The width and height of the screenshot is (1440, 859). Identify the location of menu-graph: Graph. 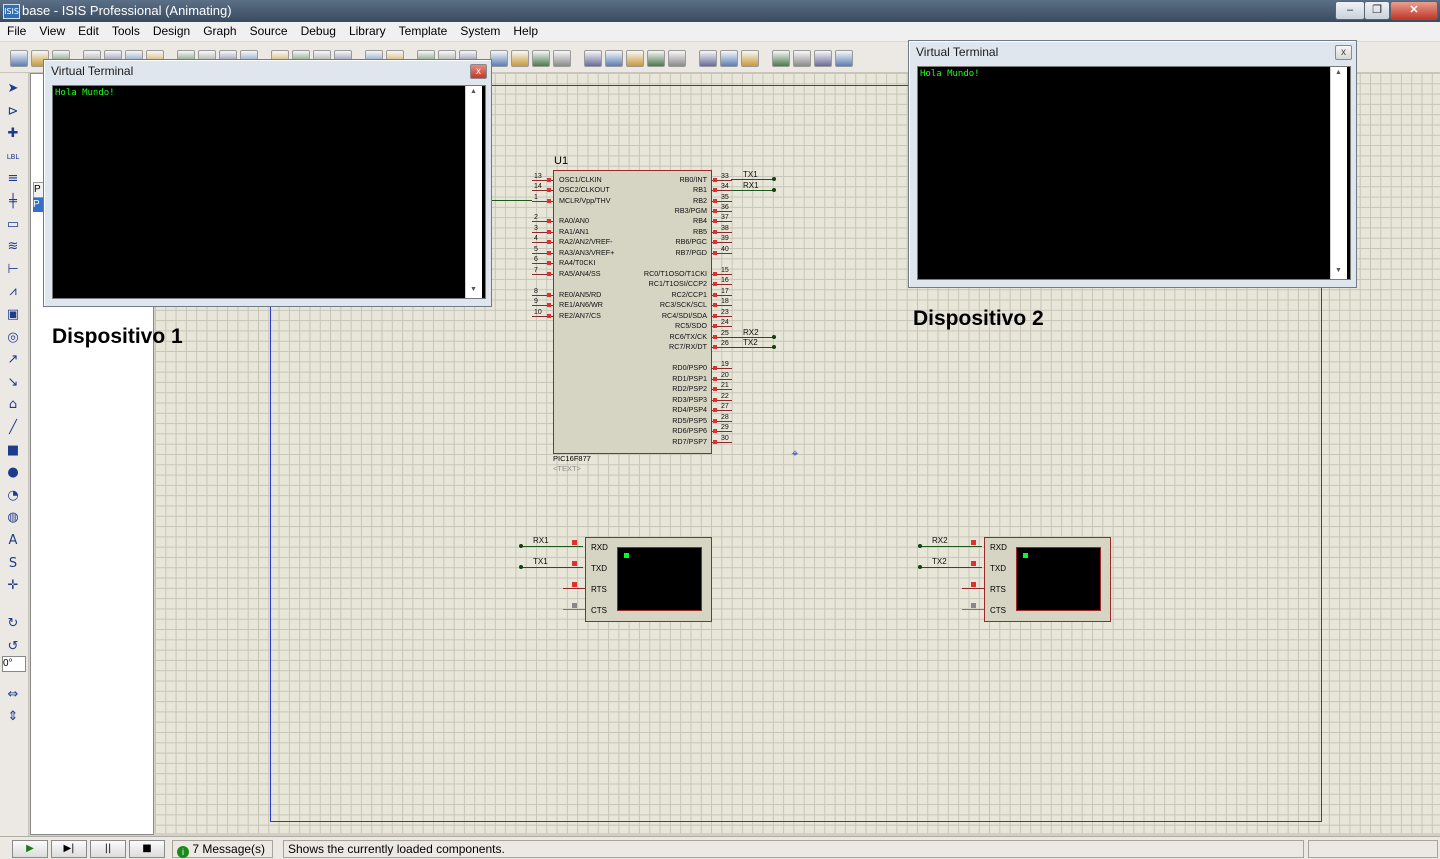
(219, 30).